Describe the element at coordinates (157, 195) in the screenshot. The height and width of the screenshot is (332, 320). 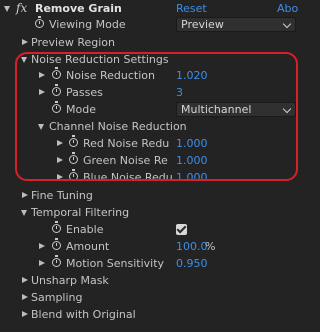
I see `fine-tuning-row: Fine Tuning` at that location.